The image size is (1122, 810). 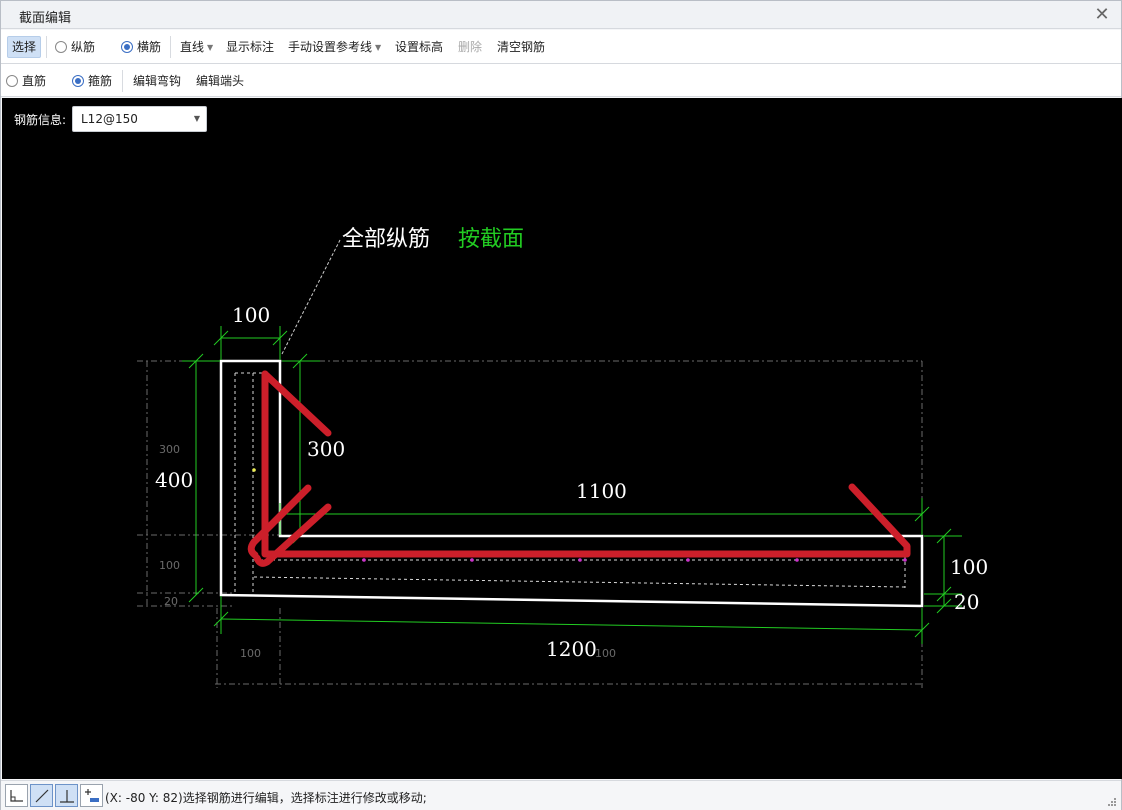 I want to click on sub-toolbar: 直筋 箍筋 编辑弯钩 编辑端头, so click(x=561, y=80).